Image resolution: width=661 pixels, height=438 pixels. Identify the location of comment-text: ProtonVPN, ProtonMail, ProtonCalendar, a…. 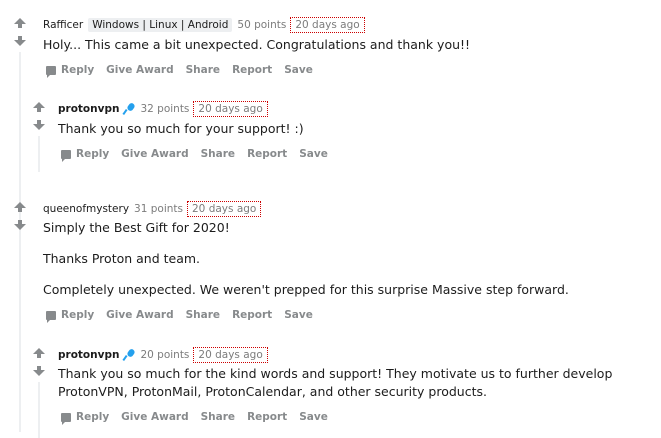
(272, 391).